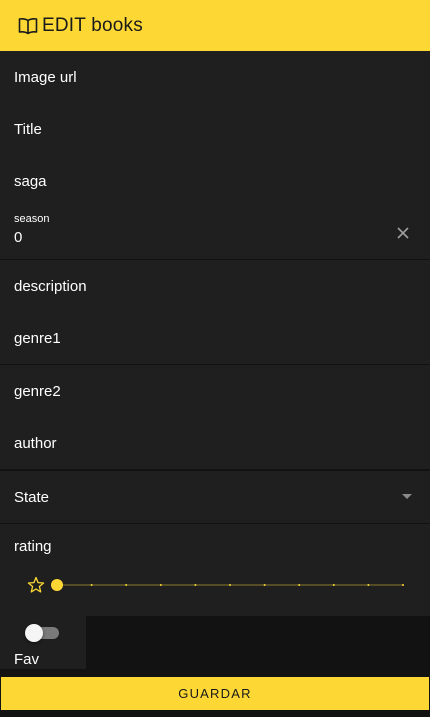 The width and height of the screenshot is (430, 717). Describe the element at coordinates (215, 497) in the screenshot. I see `state-select: State` at that location.